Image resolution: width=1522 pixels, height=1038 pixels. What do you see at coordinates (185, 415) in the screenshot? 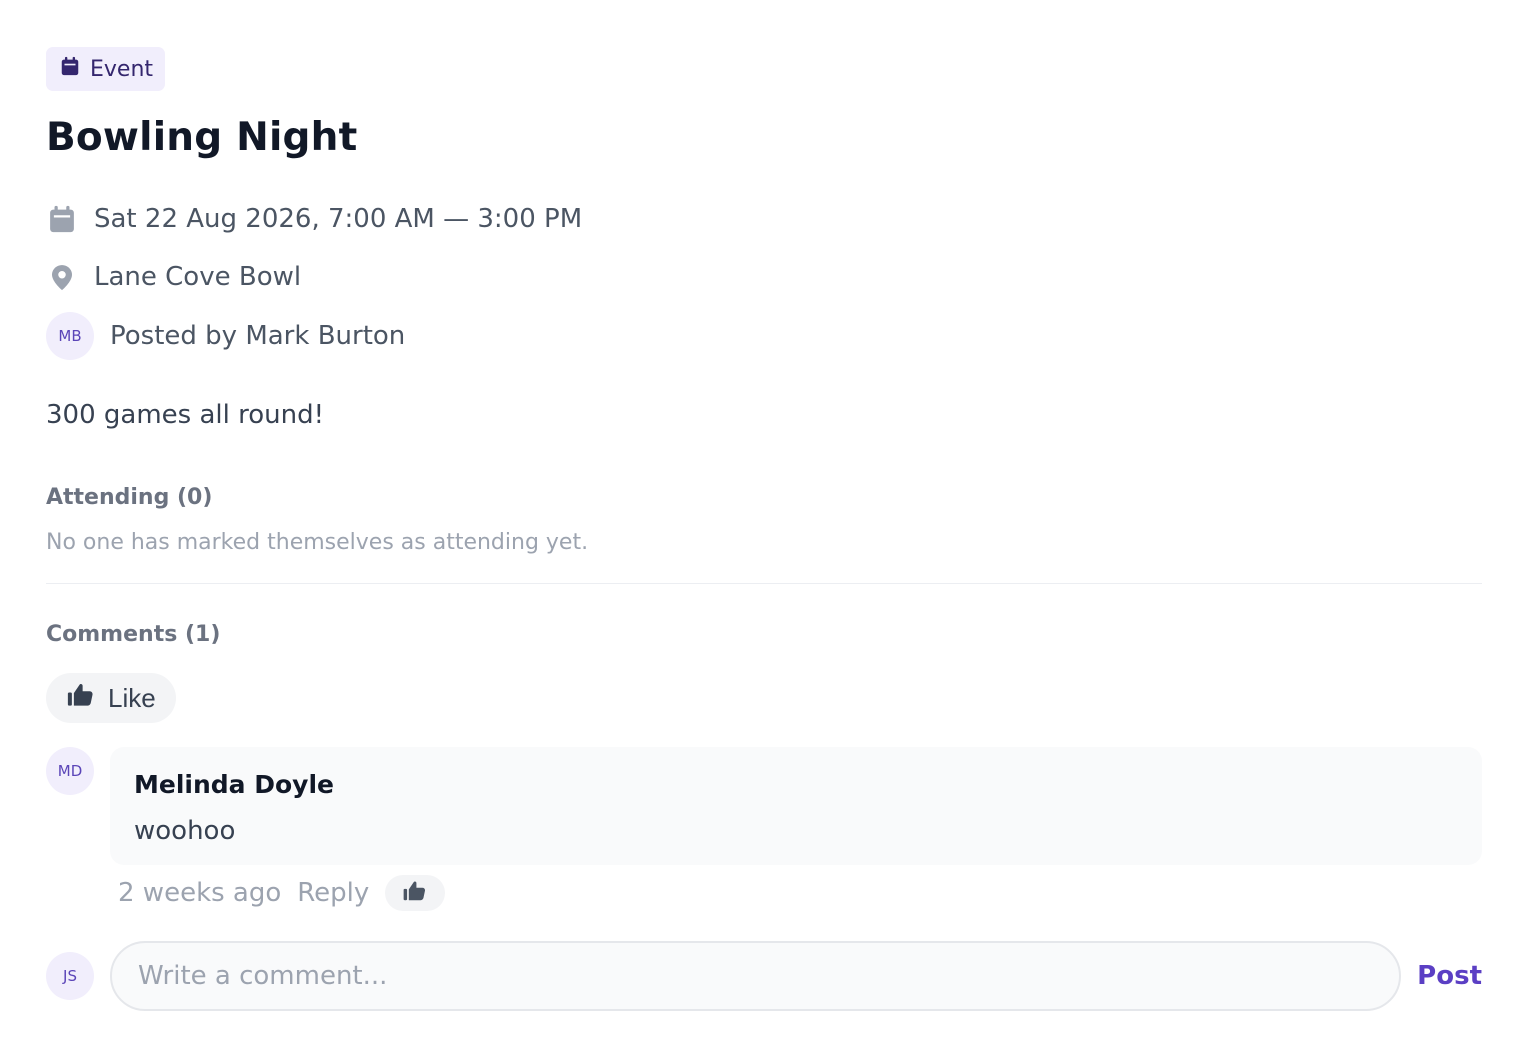
I see `event-description: 300 games all round!` at bounding box center [185, 415].